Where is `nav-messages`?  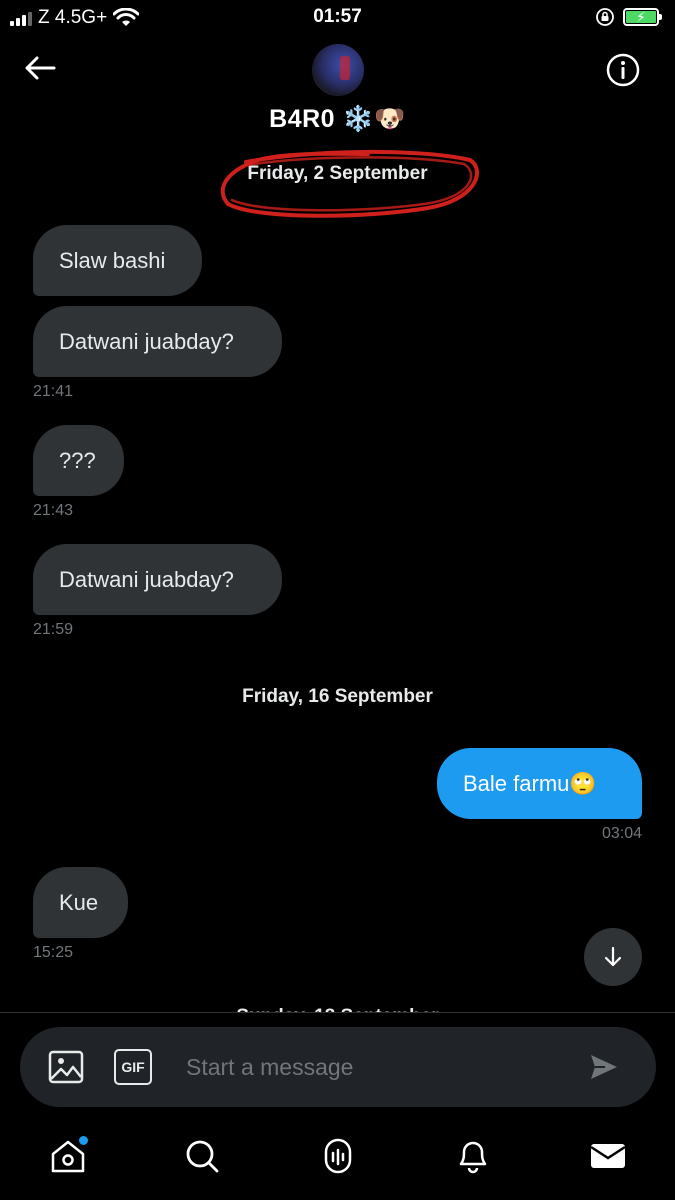
nav-messages is located at coordinates (608, 1156).